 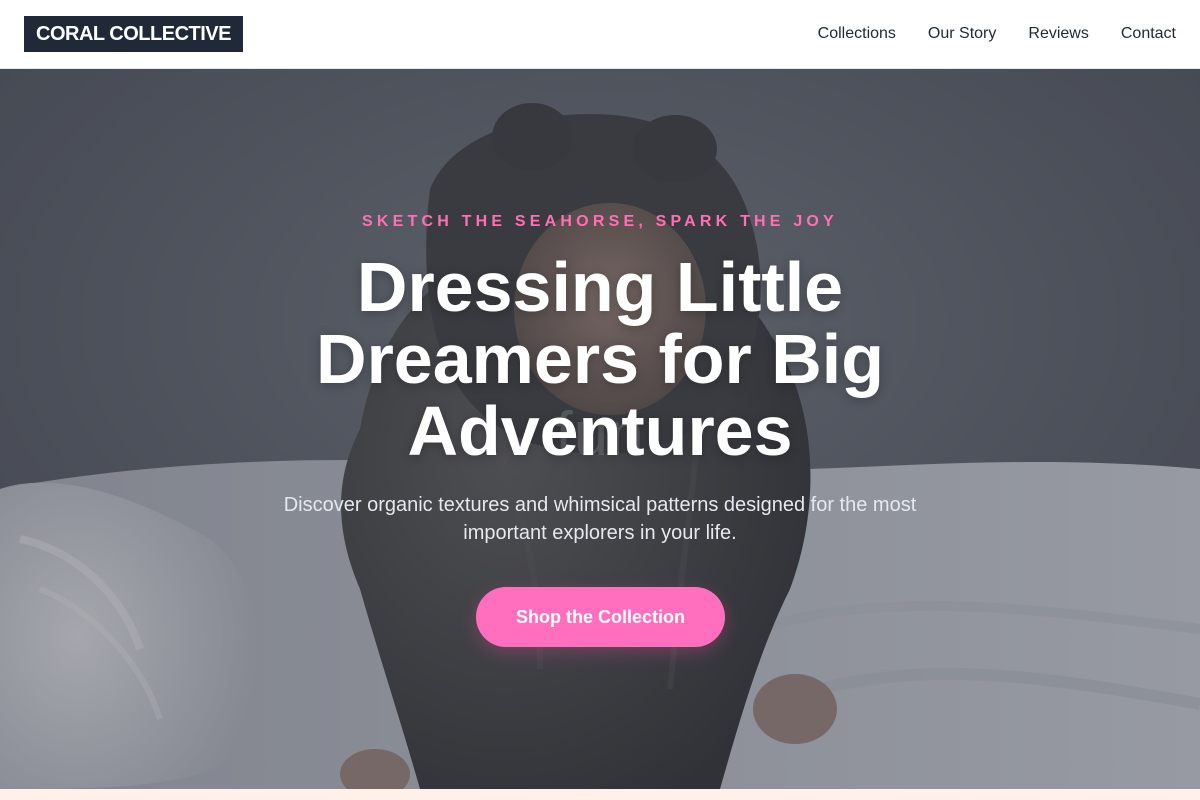 I want to click on brand-logo: CORAL COLLECTIVE, so click(x=133, y=34).